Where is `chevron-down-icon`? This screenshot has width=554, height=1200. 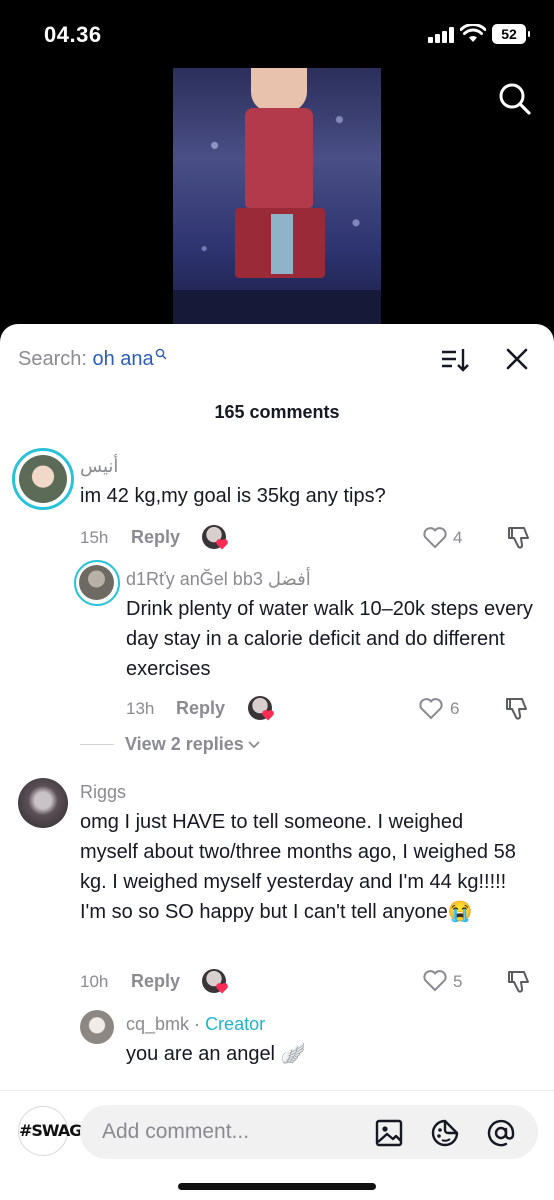
chevron-down-icon is located at coordinates (254, 745).